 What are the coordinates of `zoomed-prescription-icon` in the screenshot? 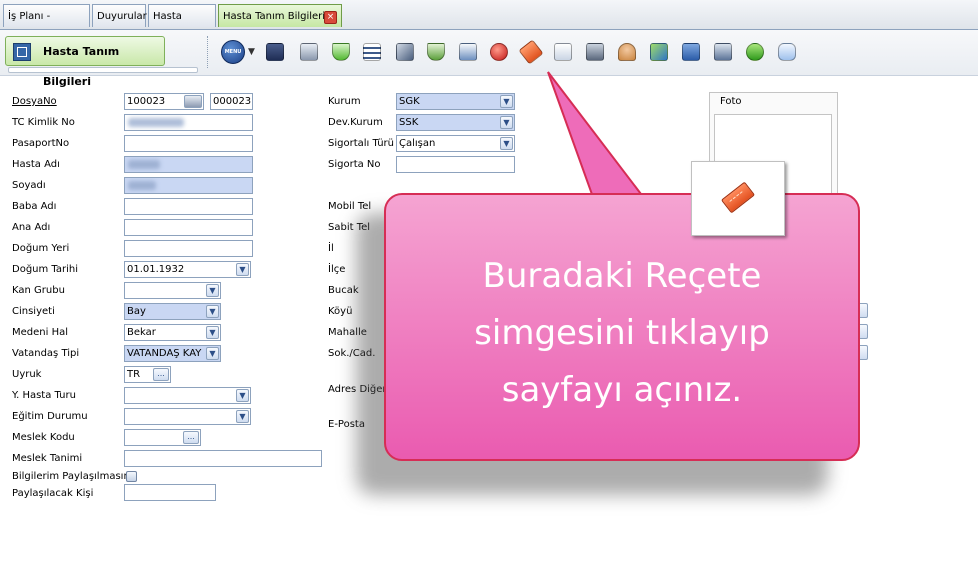 It's located at (738, 198).